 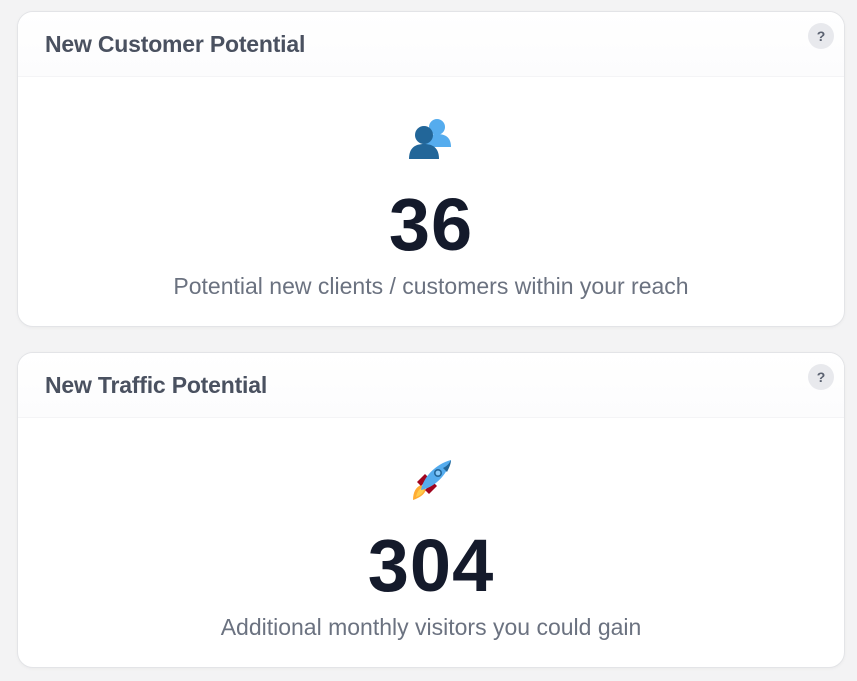 What do you see at coordinates (431, 44) in the screenshot?
I see `card-header: New Customer Potential ?` at bounding box center [431, 44].